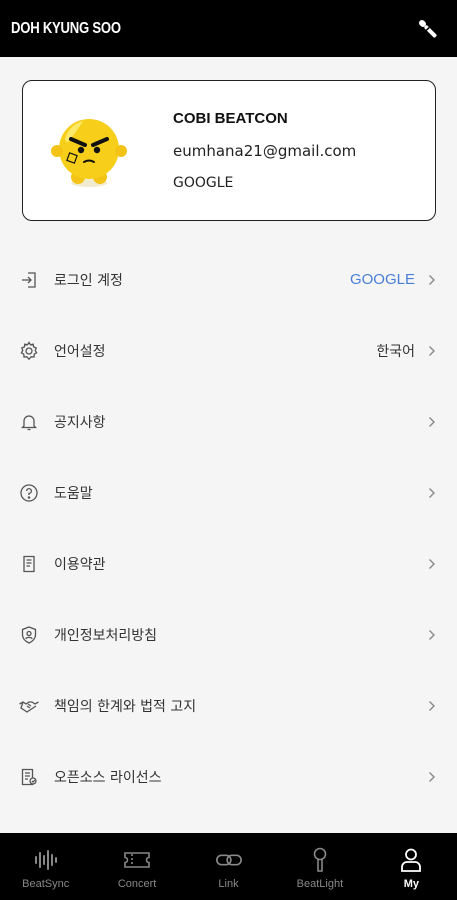 This screenshot has width=457, height=900. What do you see at coordinates (395, 351) in the screenshot?
I see `language-value: 한국어` at bounding box center [395, 351].